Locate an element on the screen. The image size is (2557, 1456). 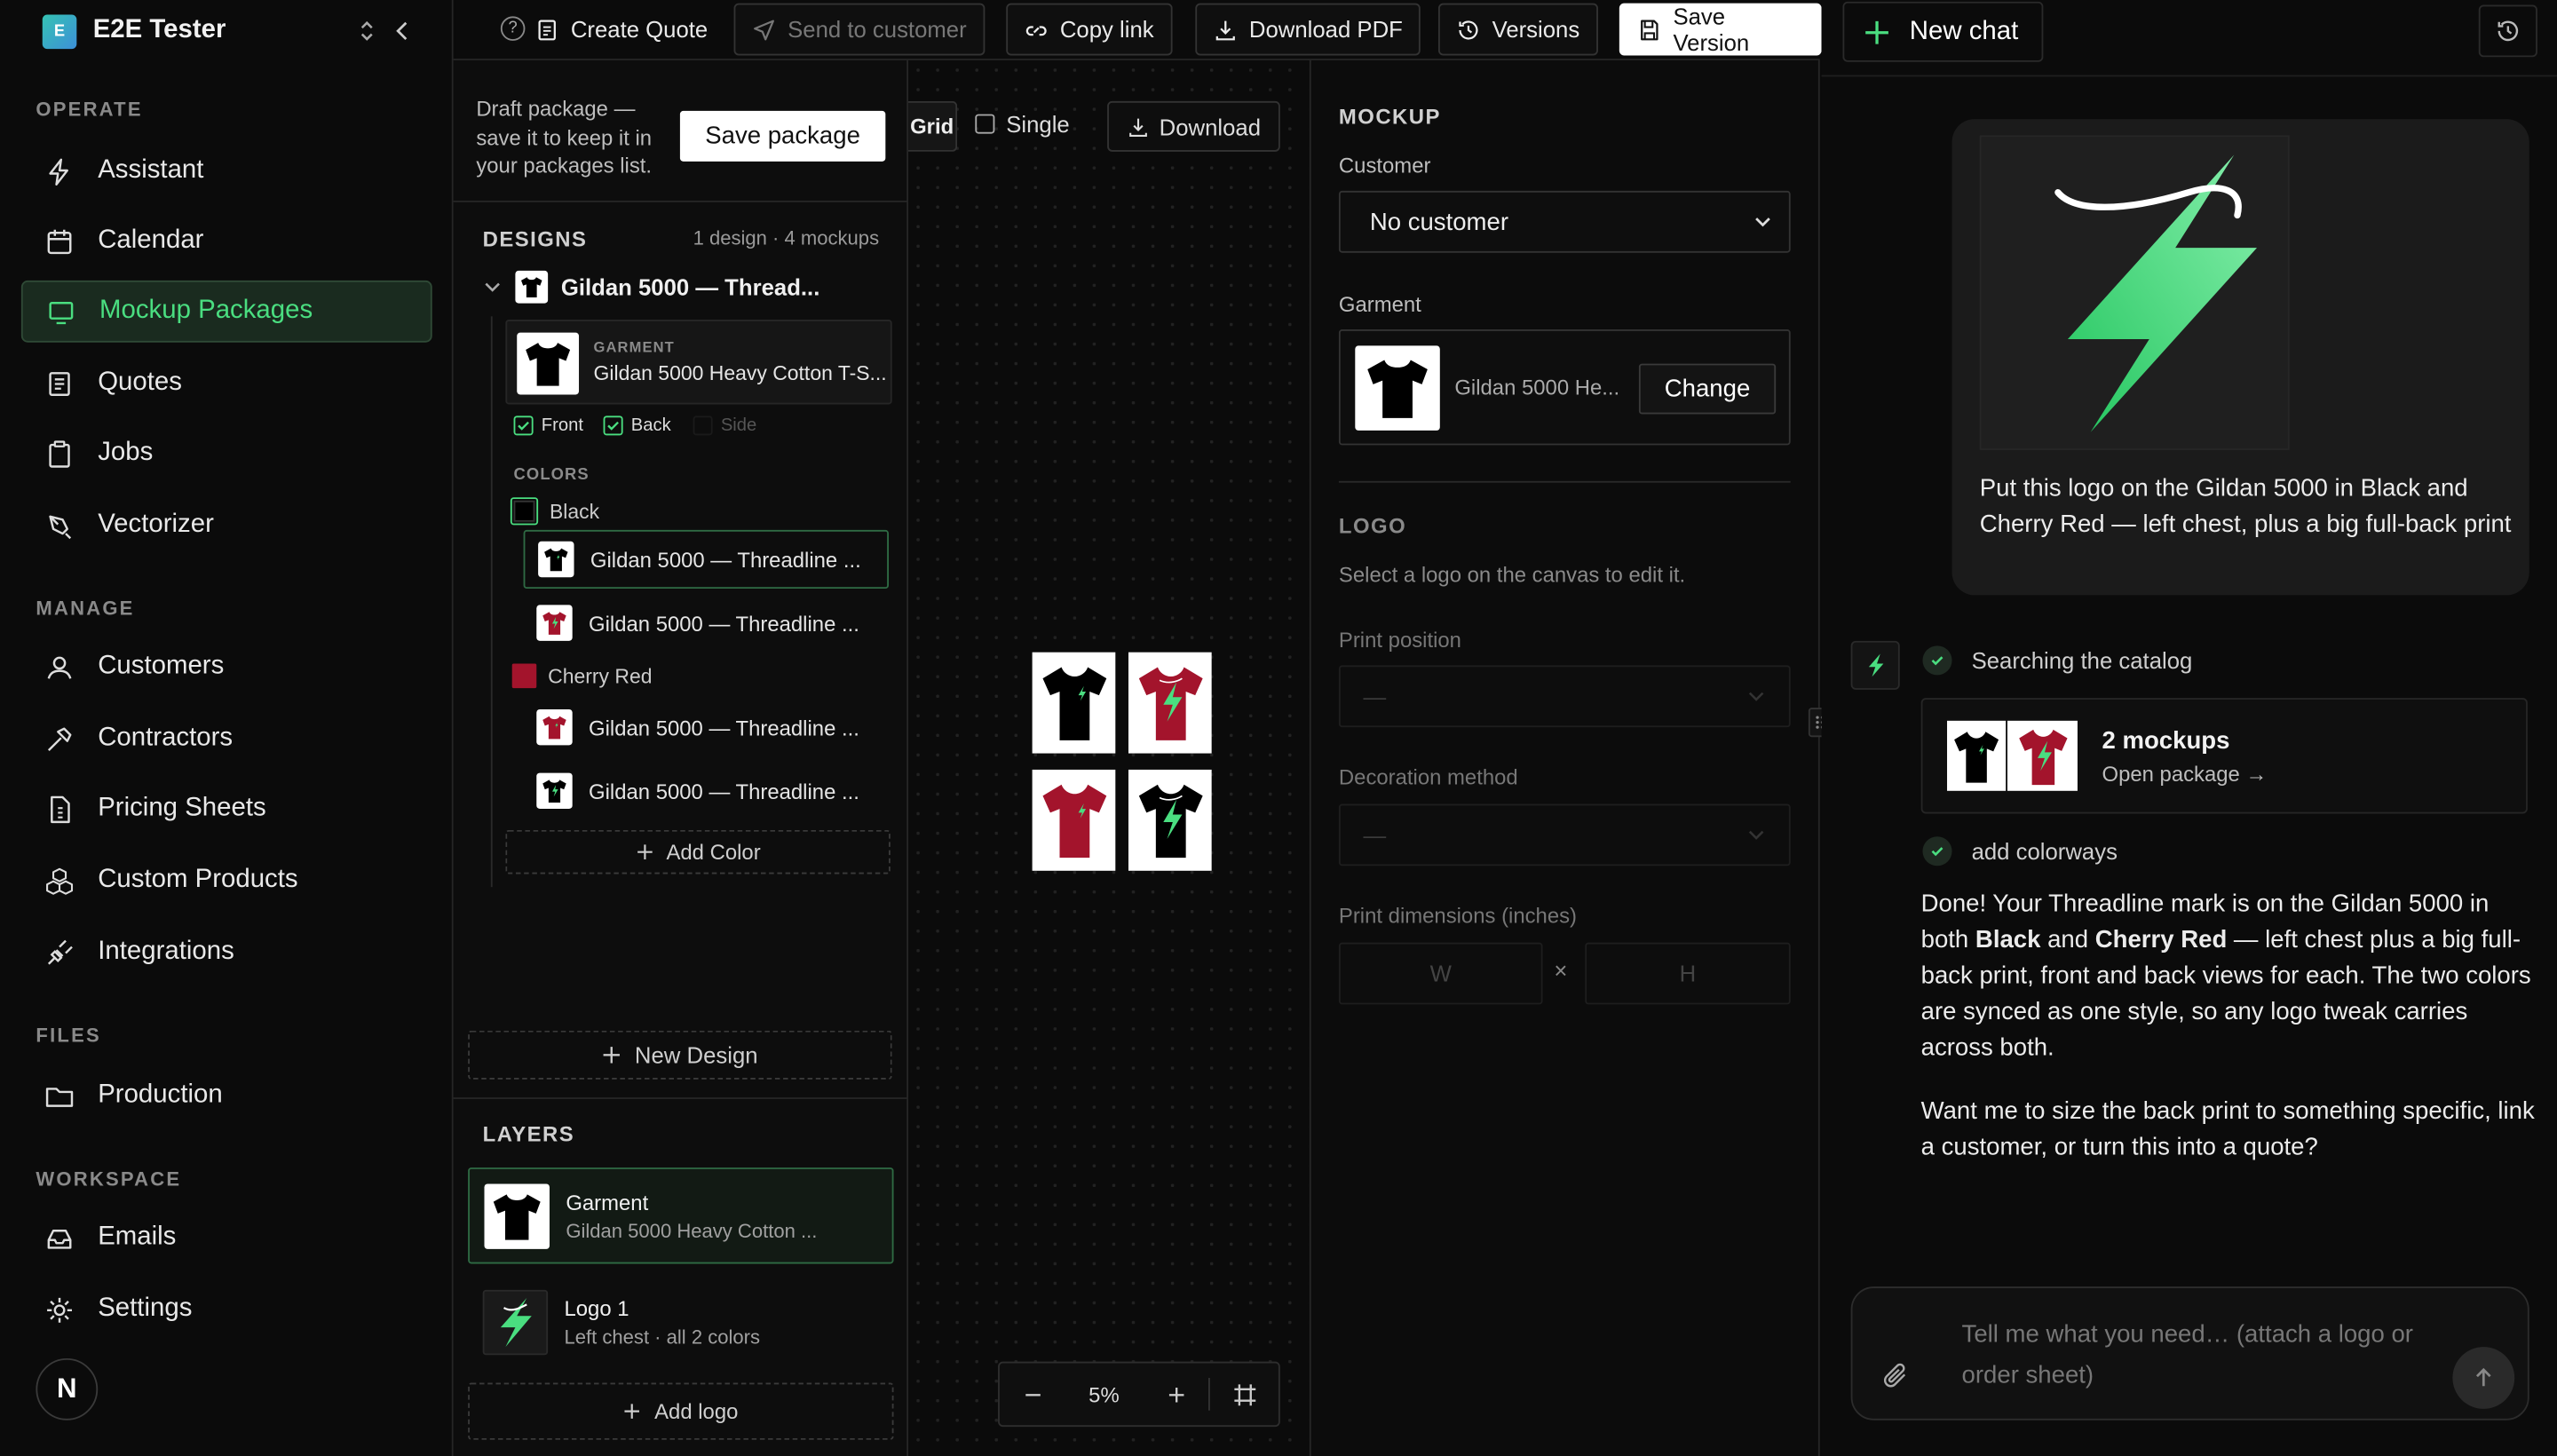
view-label: Side is located at coordinates (738, 425).